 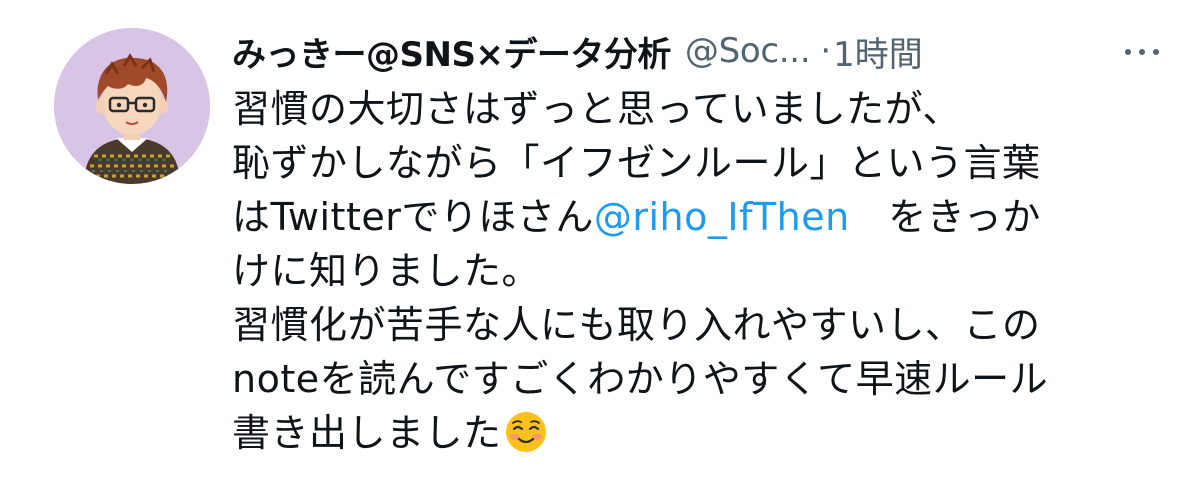 I want to click on avatar-illustration, so click(x=132, y=106).